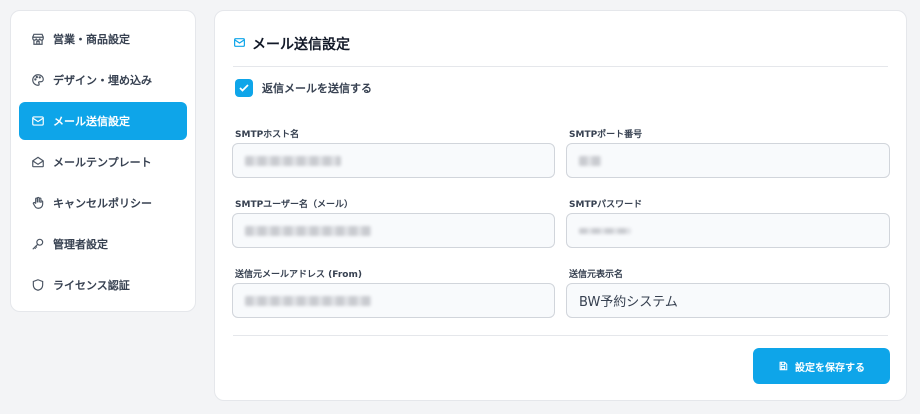 The image size is (920, 414). Describe the element at coordinates (91, 285) in the screenshot. I see `sidebar-item-label: ライセンス認証` at that location.